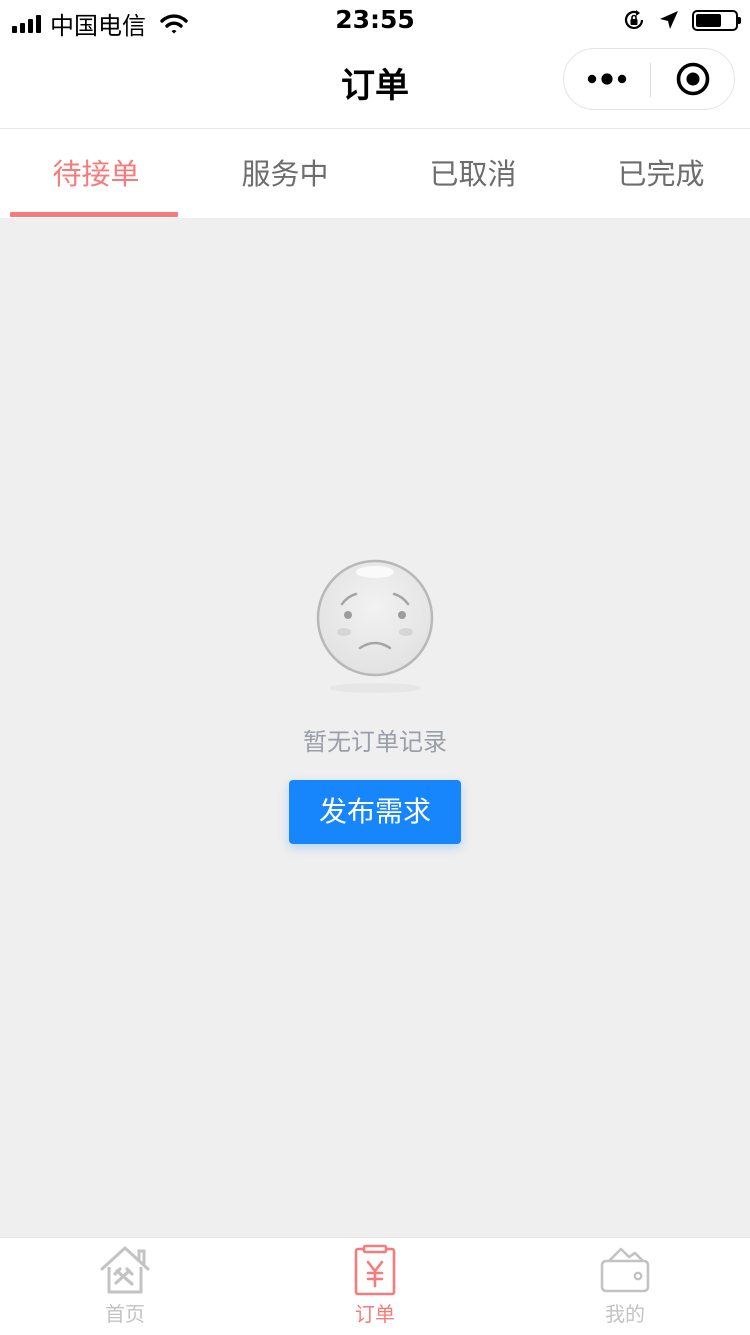  What do you see at coordinates (375, 84) in the screenshot?
I see `navigation-bar: 订单` at bounding box center [375, 84].